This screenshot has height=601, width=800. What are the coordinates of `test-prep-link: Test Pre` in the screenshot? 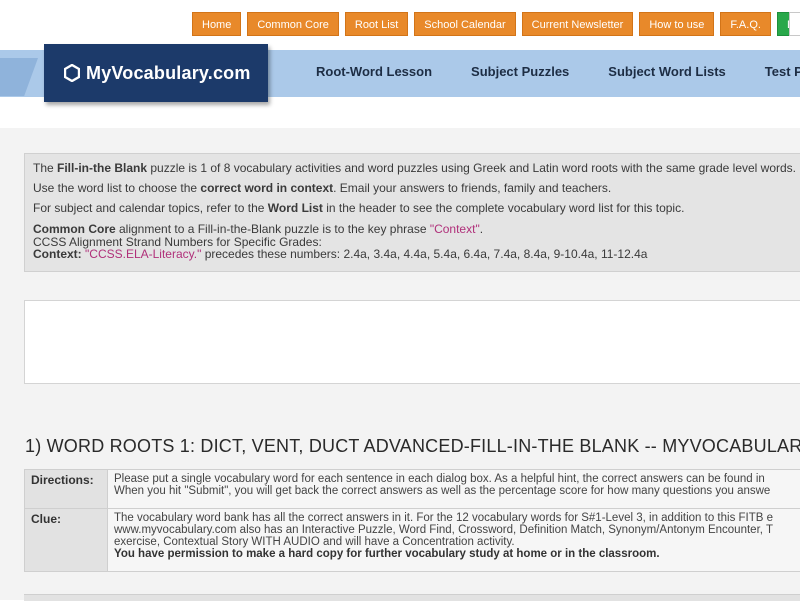 It's located at (782, 71).